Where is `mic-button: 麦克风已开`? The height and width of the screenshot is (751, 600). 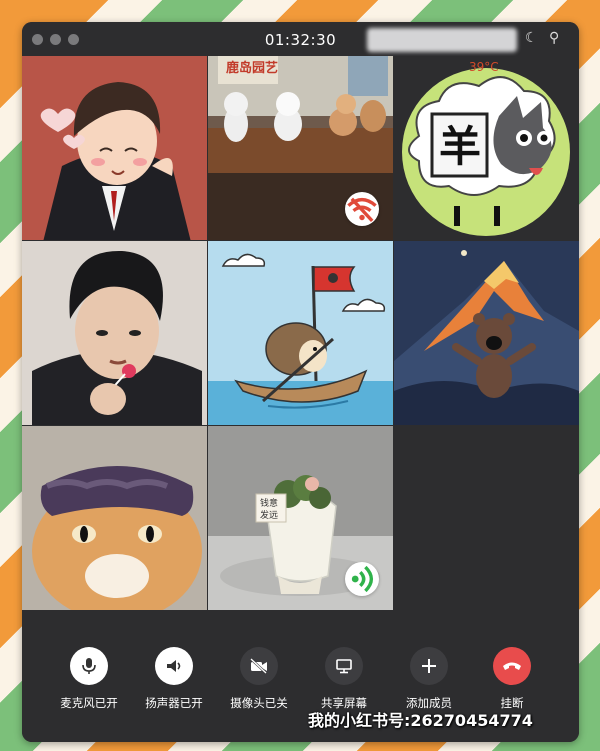 mic-button: 麦克风已开 is located at coordinates (89, 679).